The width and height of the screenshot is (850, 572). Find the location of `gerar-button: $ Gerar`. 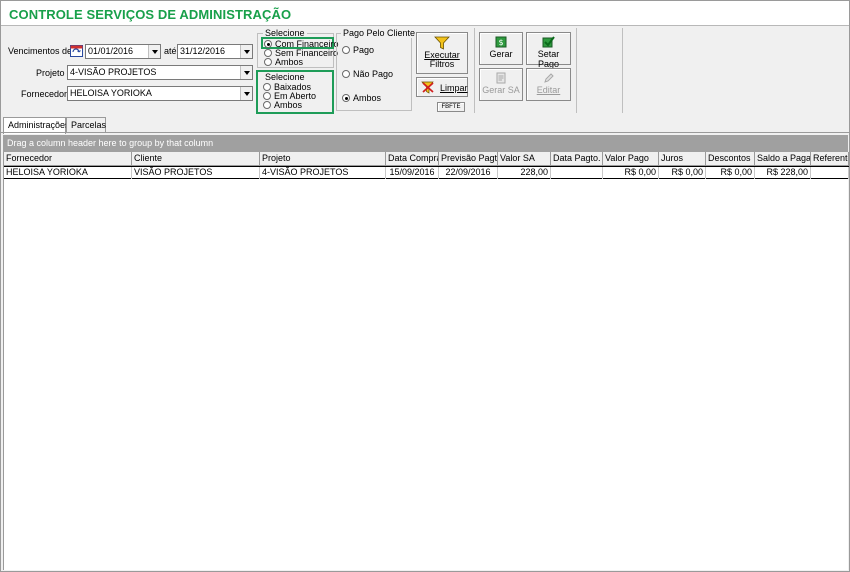

gerar-button: $ Gerar is located at coordinates (501, 48).